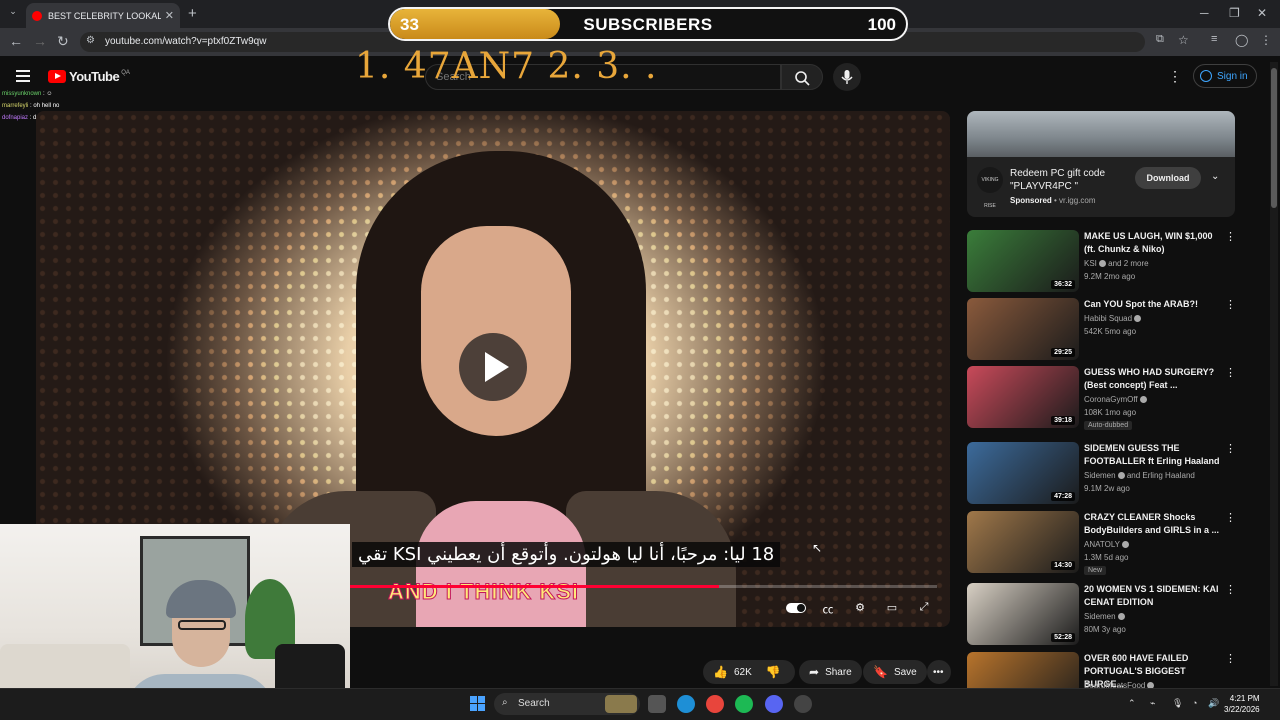  I want to click on video-badge: New, so click(1095, 570).